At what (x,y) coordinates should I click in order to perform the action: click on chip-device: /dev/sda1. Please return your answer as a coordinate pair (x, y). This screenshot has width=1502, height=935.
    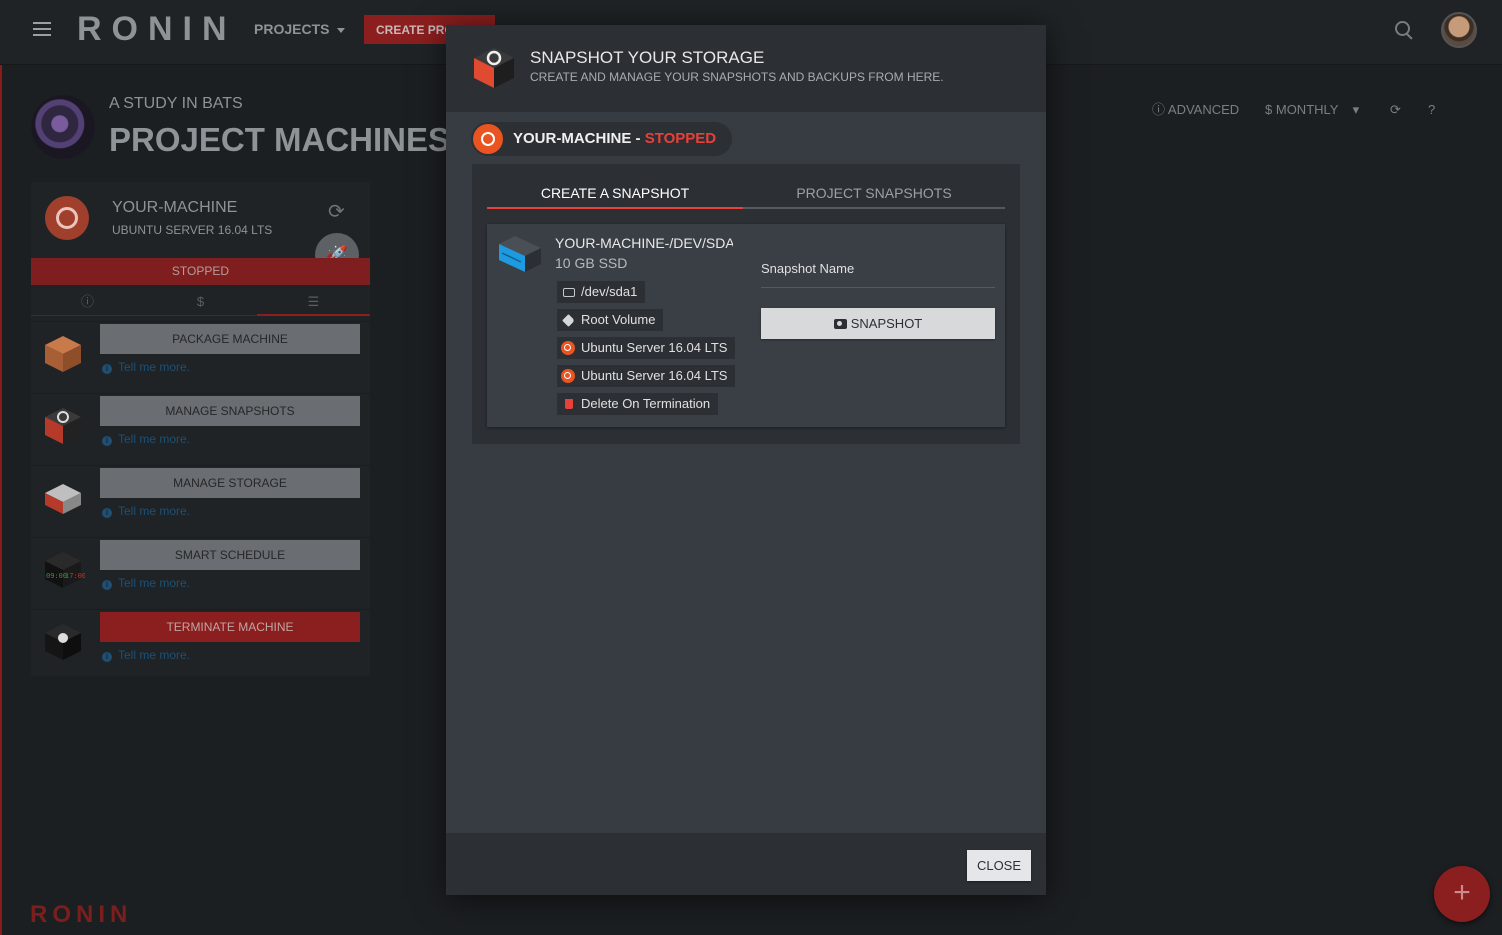
    Looking at the image, I should click on (601, 292).